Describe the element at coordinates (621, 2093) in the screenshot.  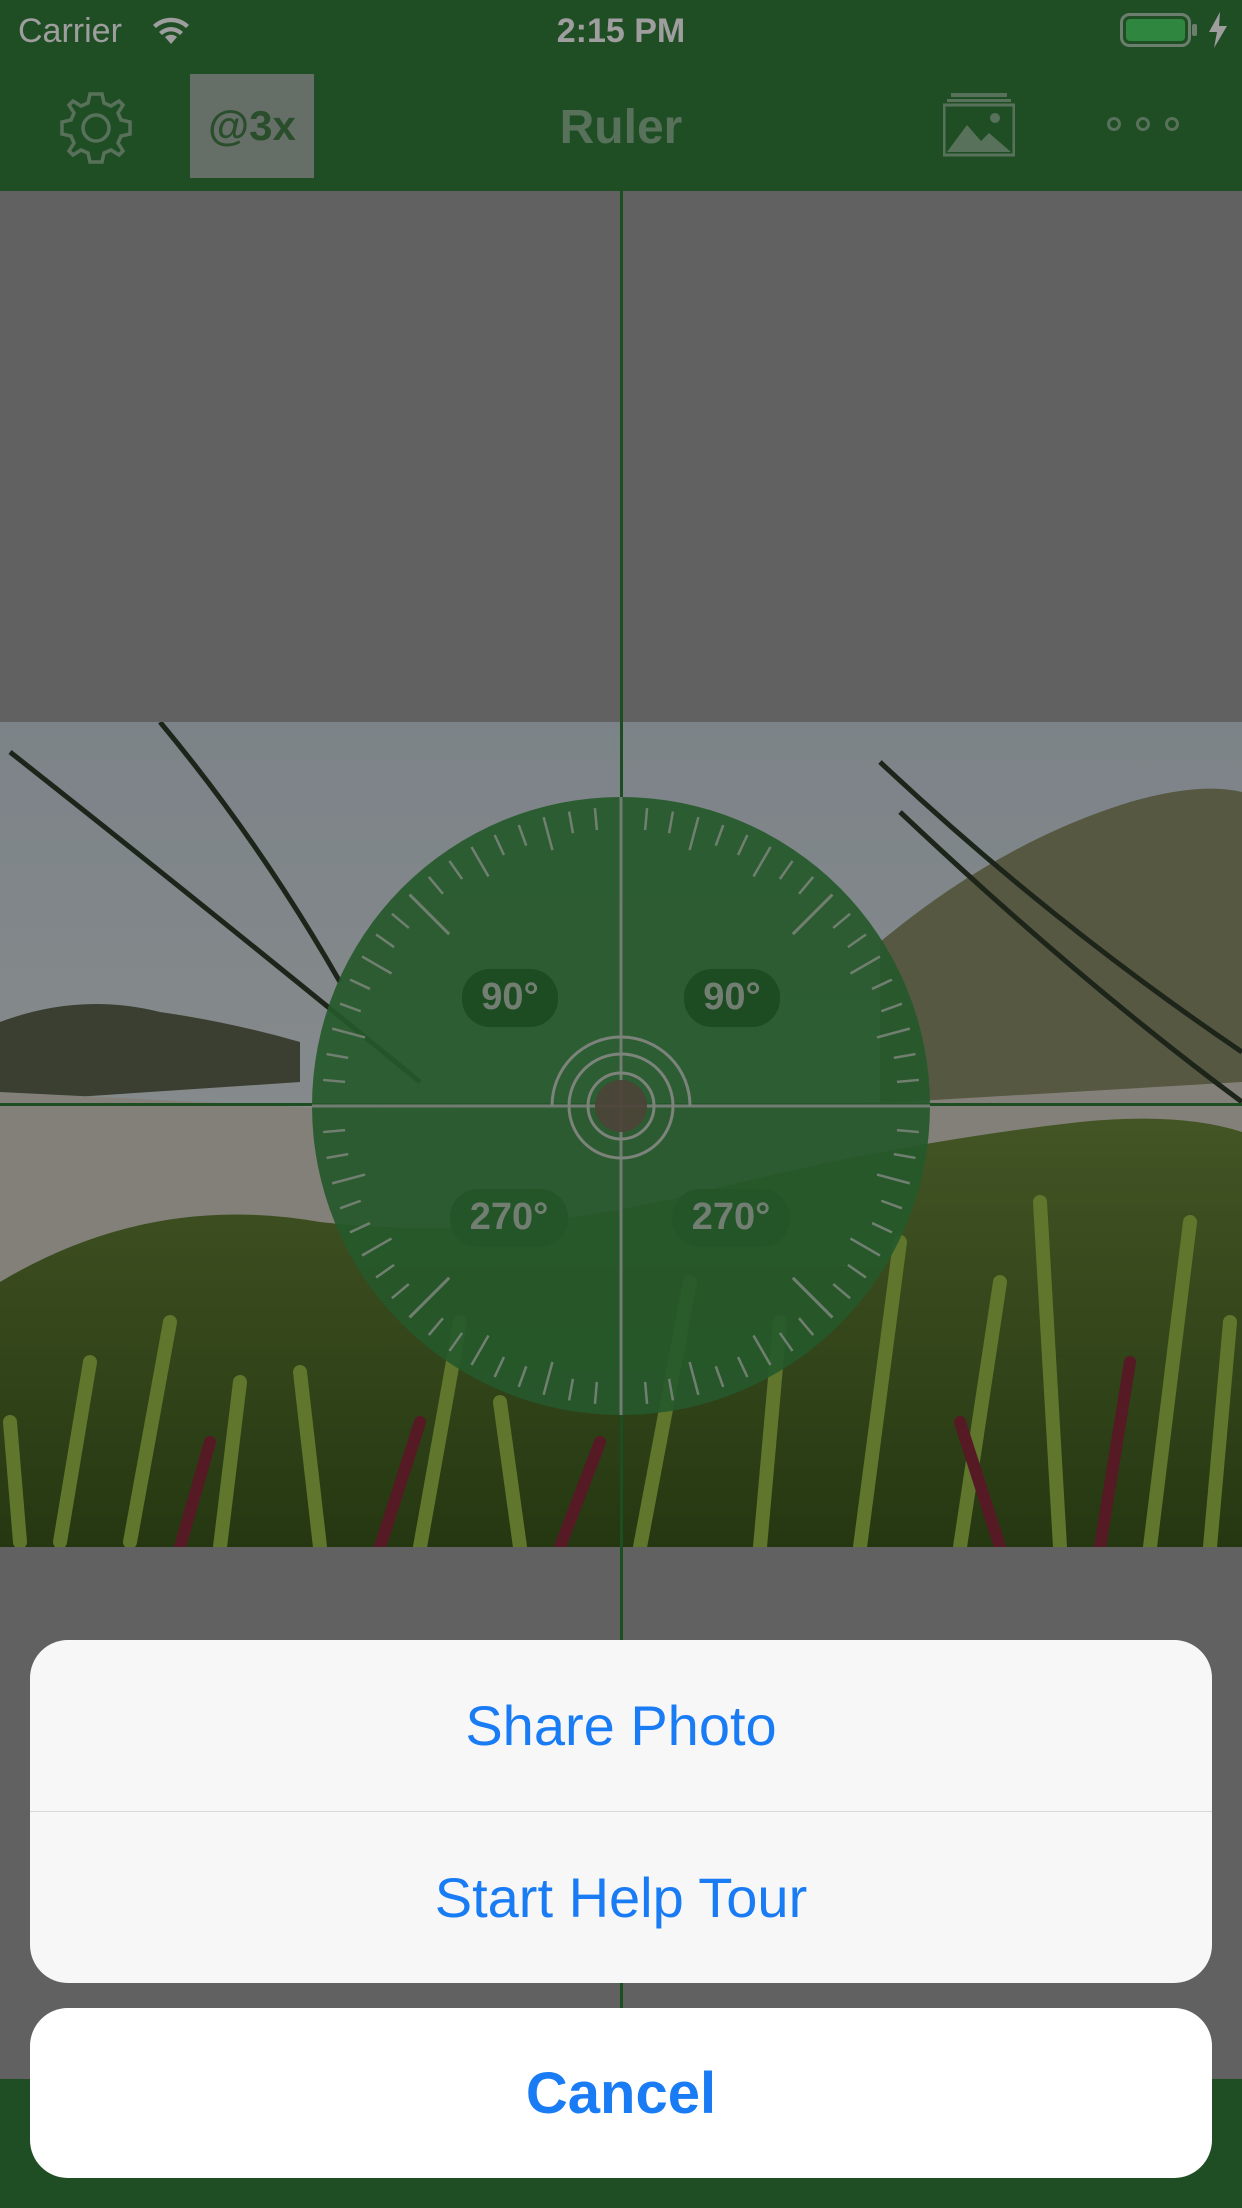
I see `cancel-button: Cancel` at that location.